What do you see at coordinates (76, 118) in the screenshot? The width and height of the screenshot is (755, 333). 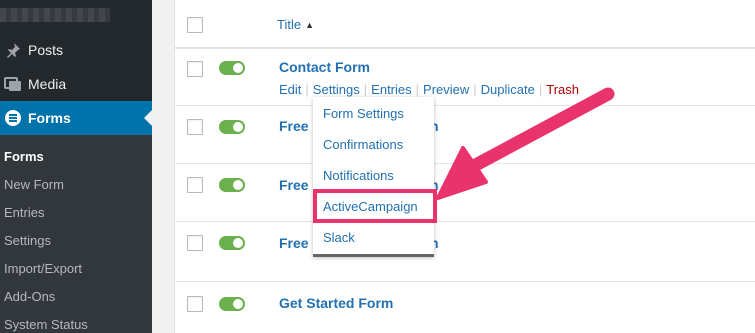 I see `sidebar-item-forms: Forms` at bounding box center [76, 118].